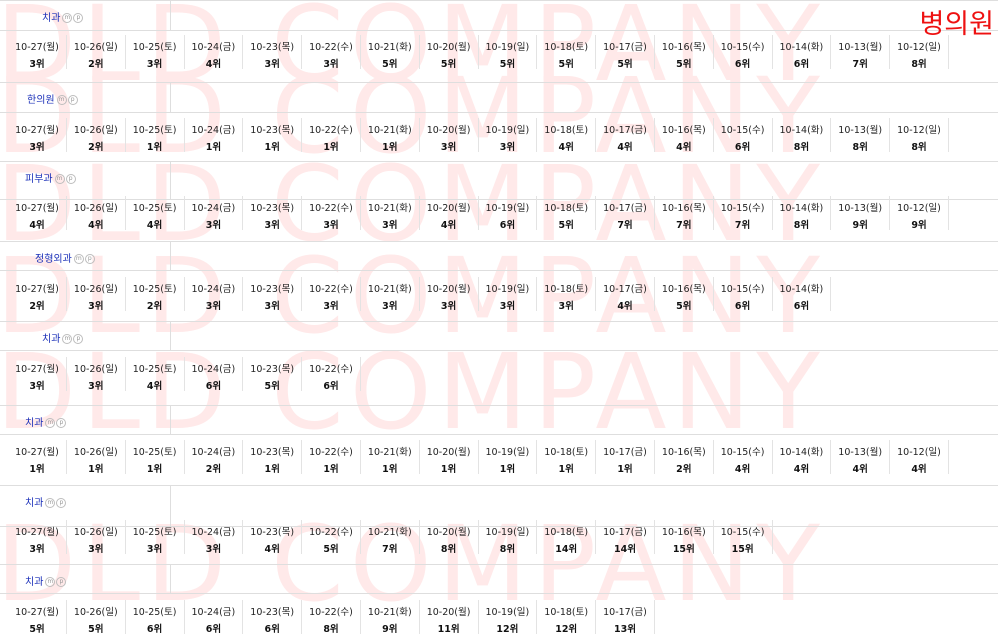 This screenshot has height=635, width=998. I want to click on rank-cell: 10-12(일) 9위, so click(919, 213).